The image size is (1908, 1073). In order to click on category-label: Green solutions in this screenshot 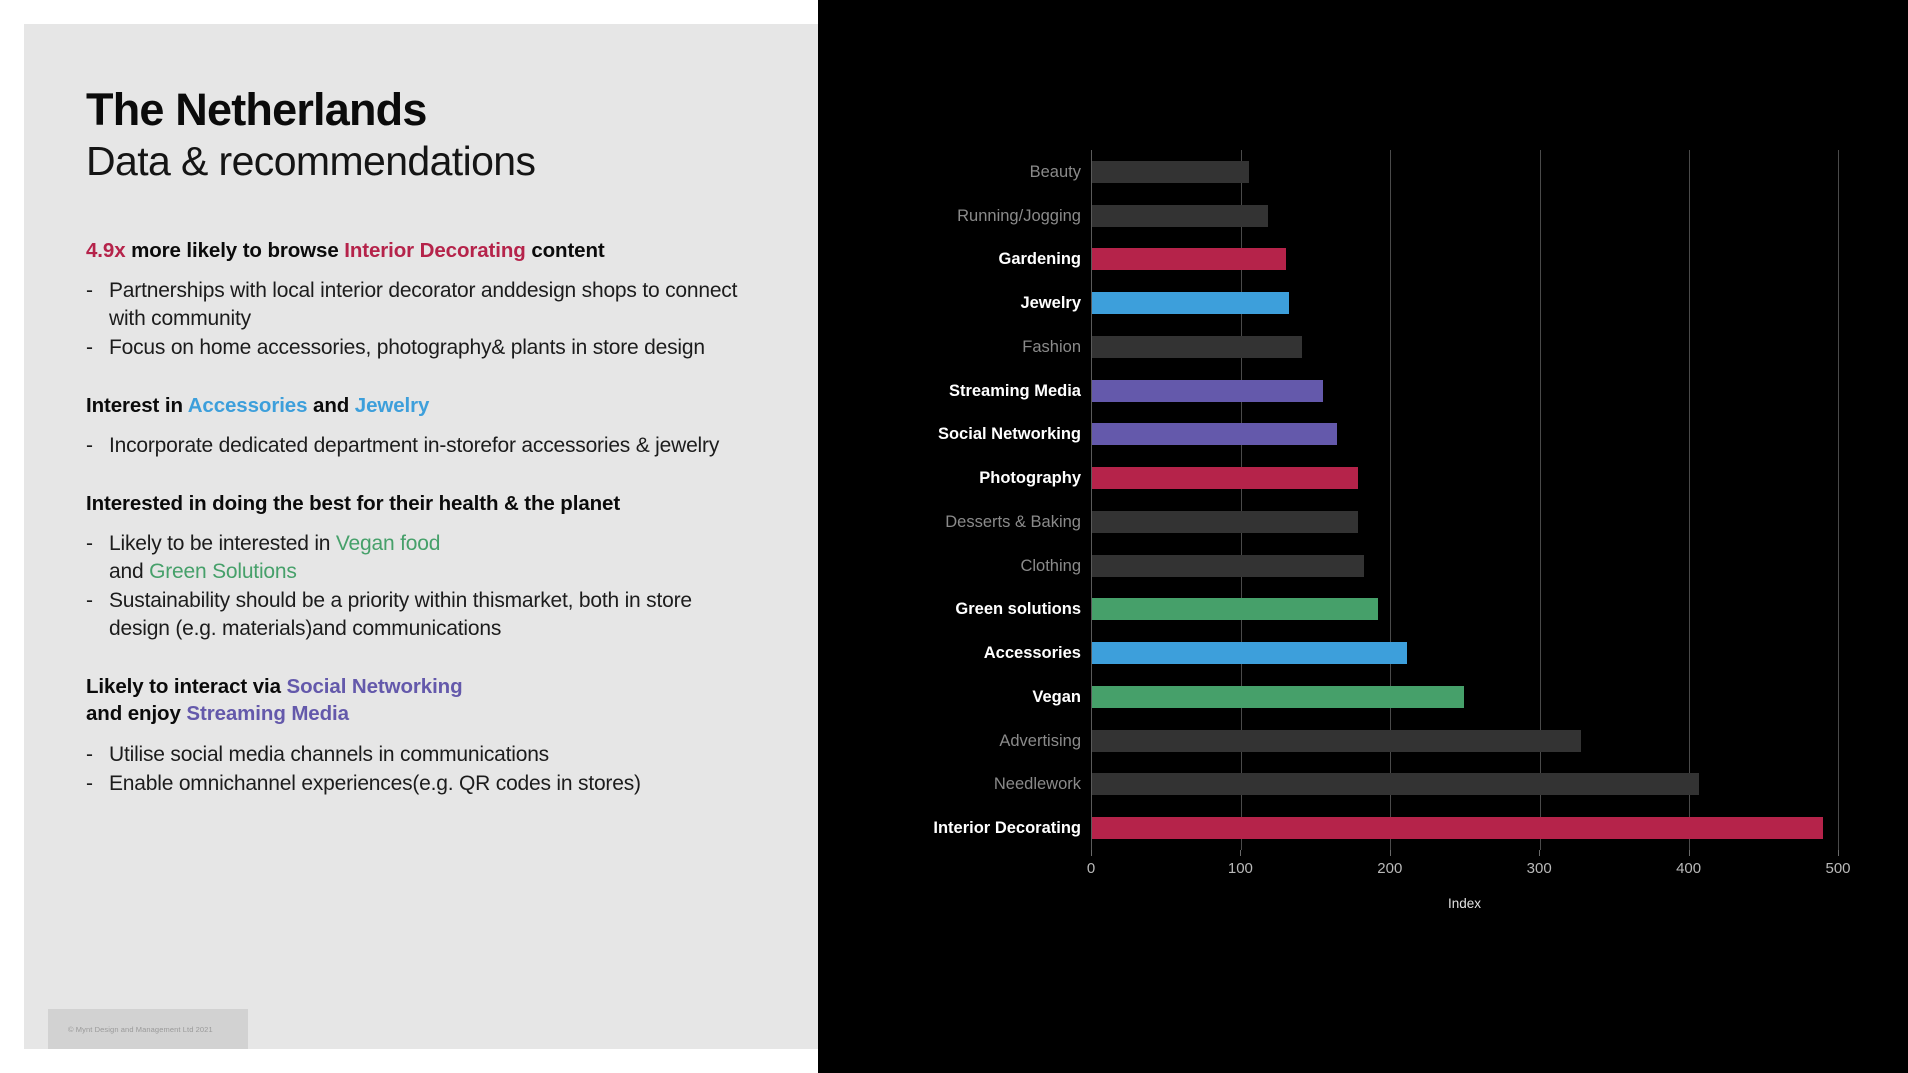, I will do `click(1018, 609)`.